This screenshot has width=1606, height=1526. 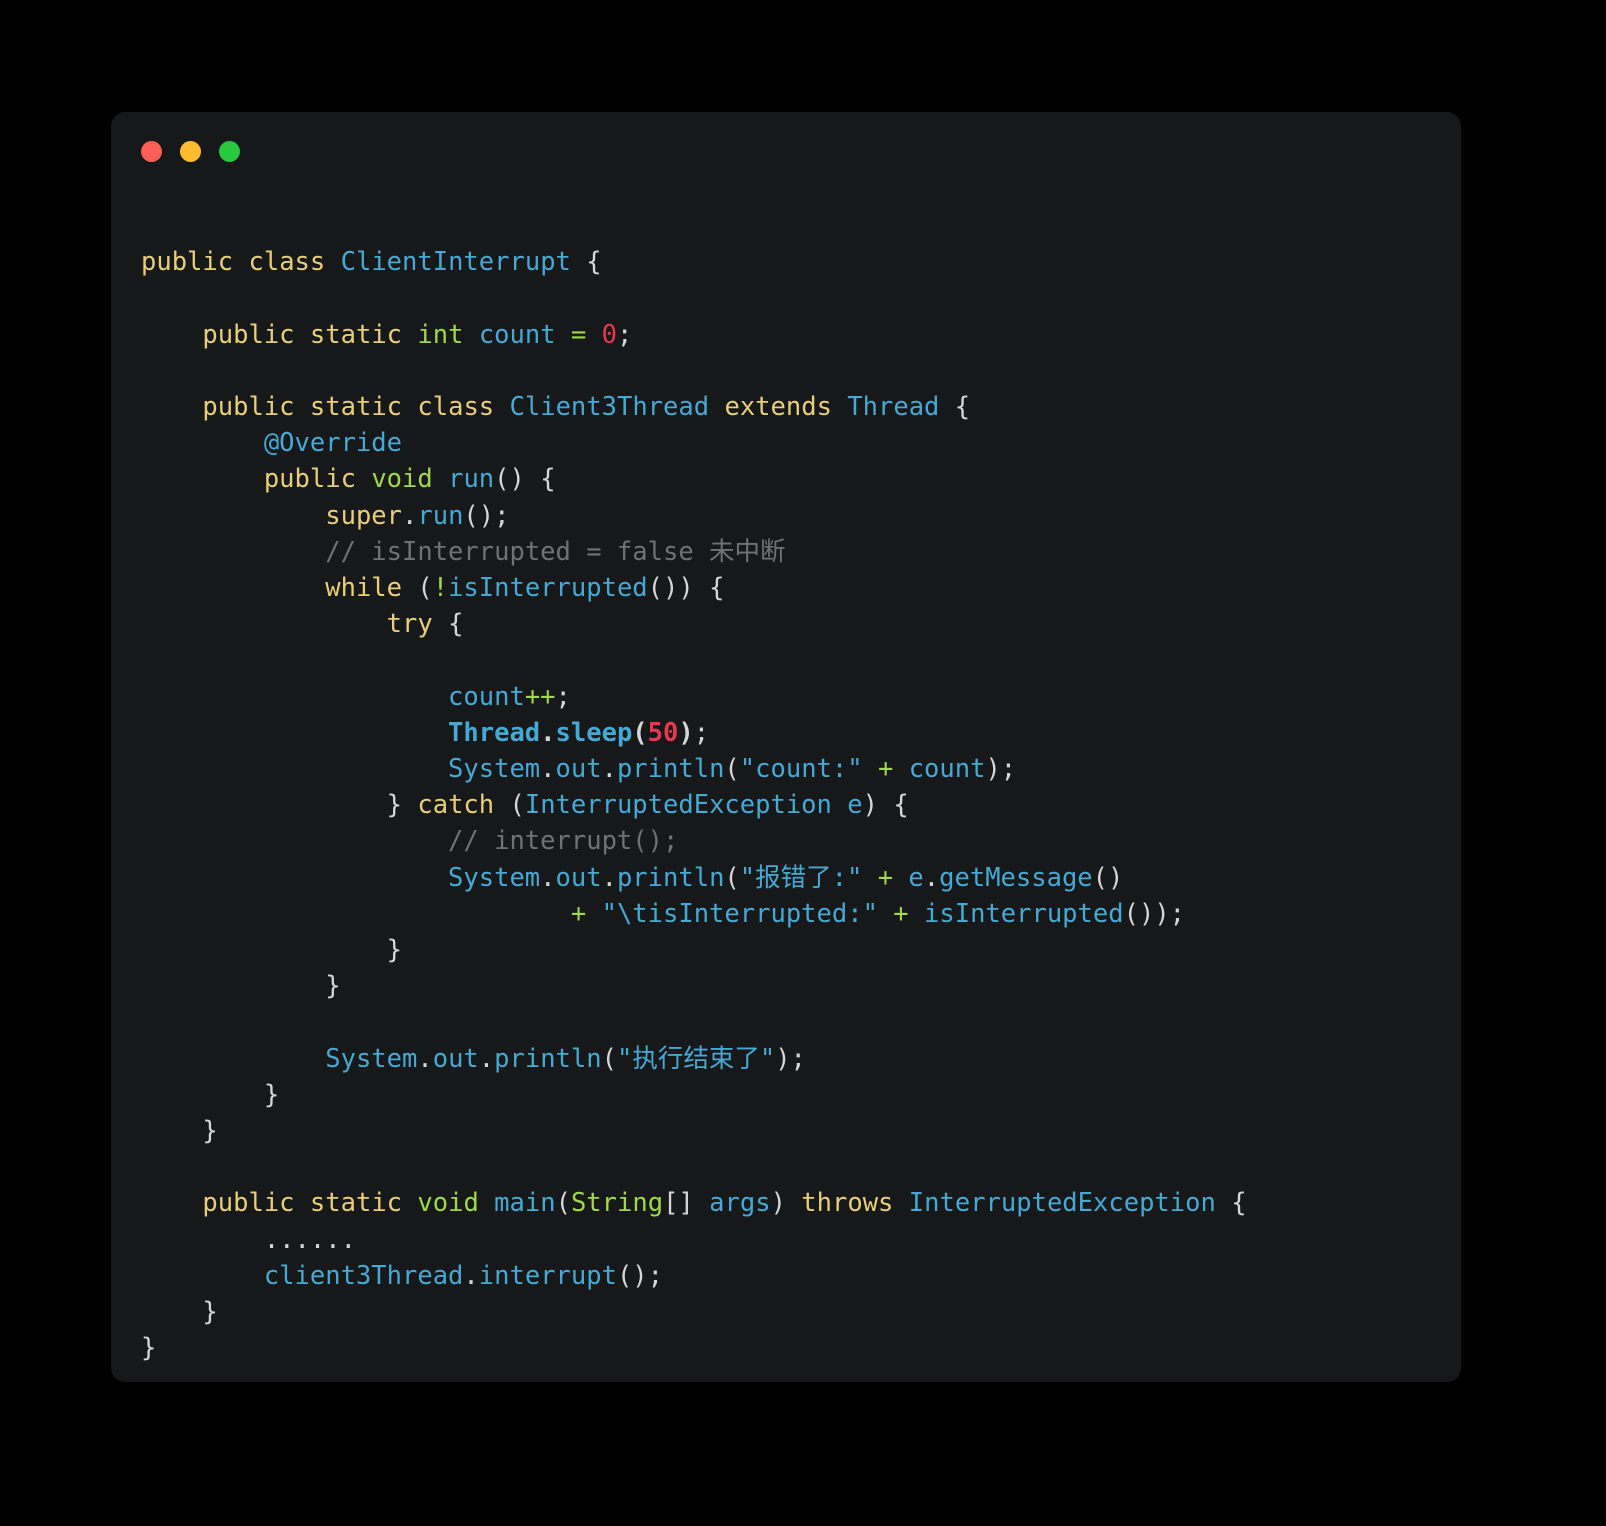 I want to click on code-line: while (!isInterrupted()) {, so click(x=525, y=588).